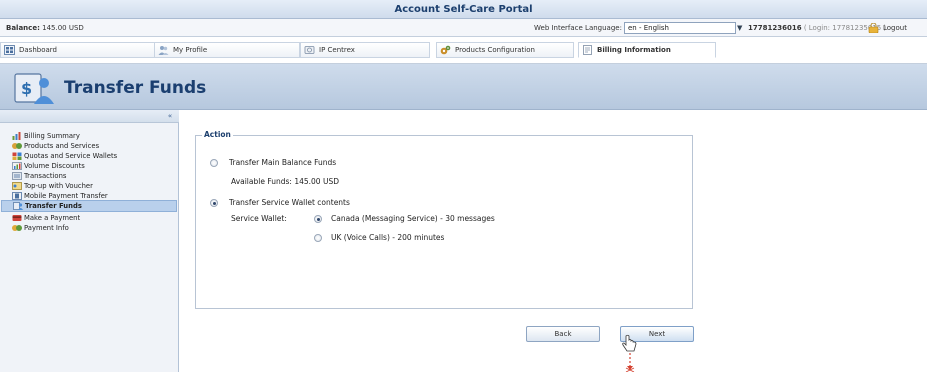 The width and height of the screenshot is (927, 372). Describe the element at coordinates (94, 176) in the screenshot. I see `sidebar-item-transactions: Transactions` at that location.